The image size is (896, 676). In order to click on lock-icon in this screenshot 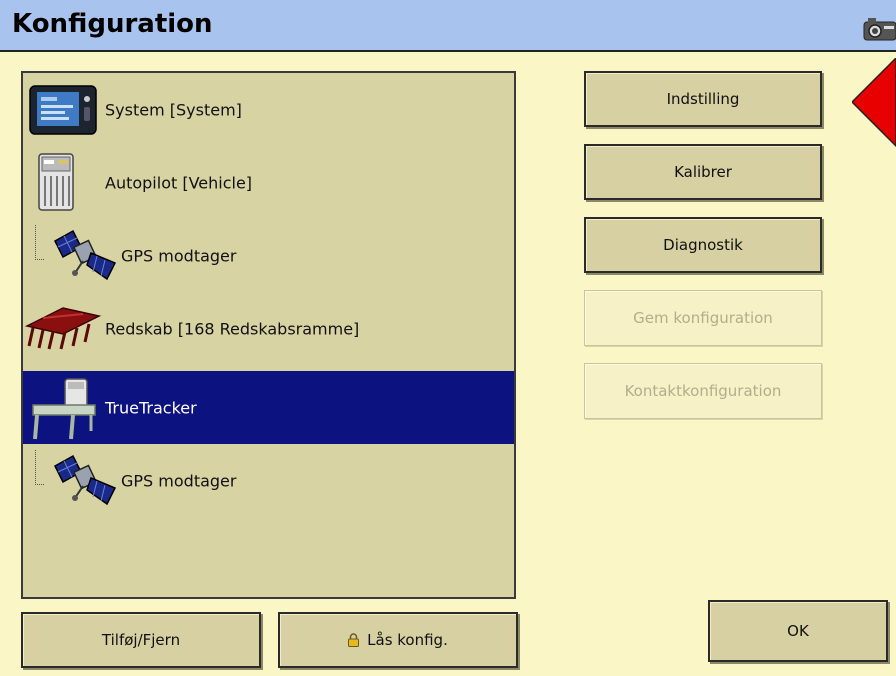, I will do `click(354, 640)`.